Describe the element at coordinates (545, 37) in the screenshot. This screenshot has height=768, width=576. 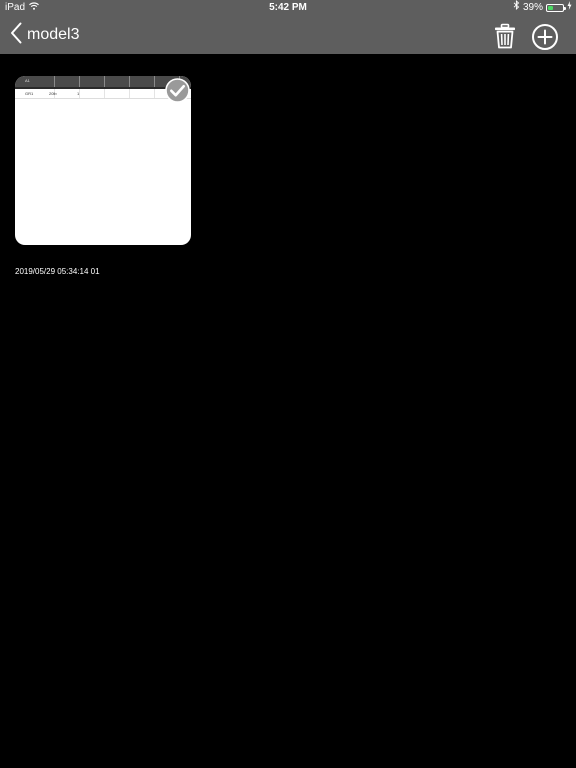
I see `add-button` at that location.